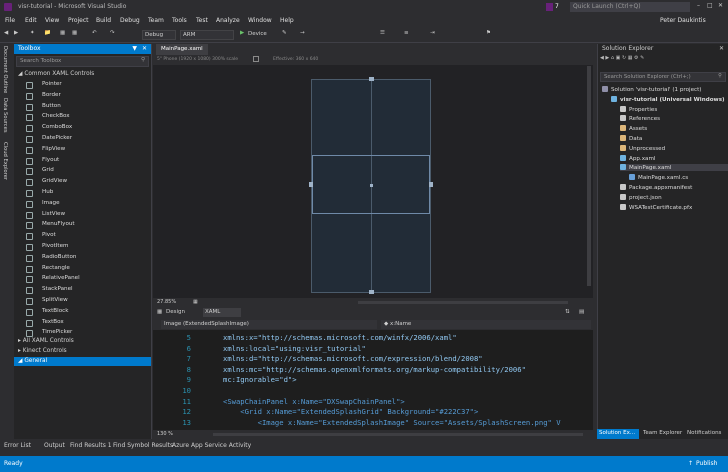  Describe the element at coordinates (143, 445) in the screenshot. I see `tab-find-symbol-results: Find Symbol Results` at that location.